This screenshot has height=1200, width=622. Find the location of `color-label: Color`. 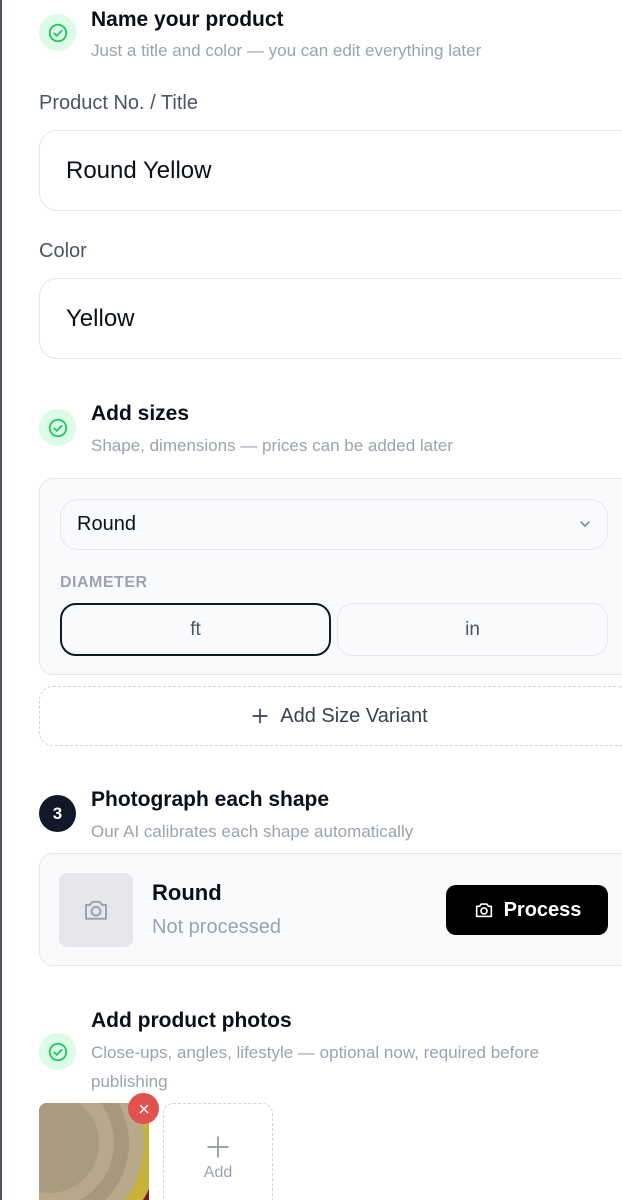

color-label: Color is located at coordinates (63, 251).